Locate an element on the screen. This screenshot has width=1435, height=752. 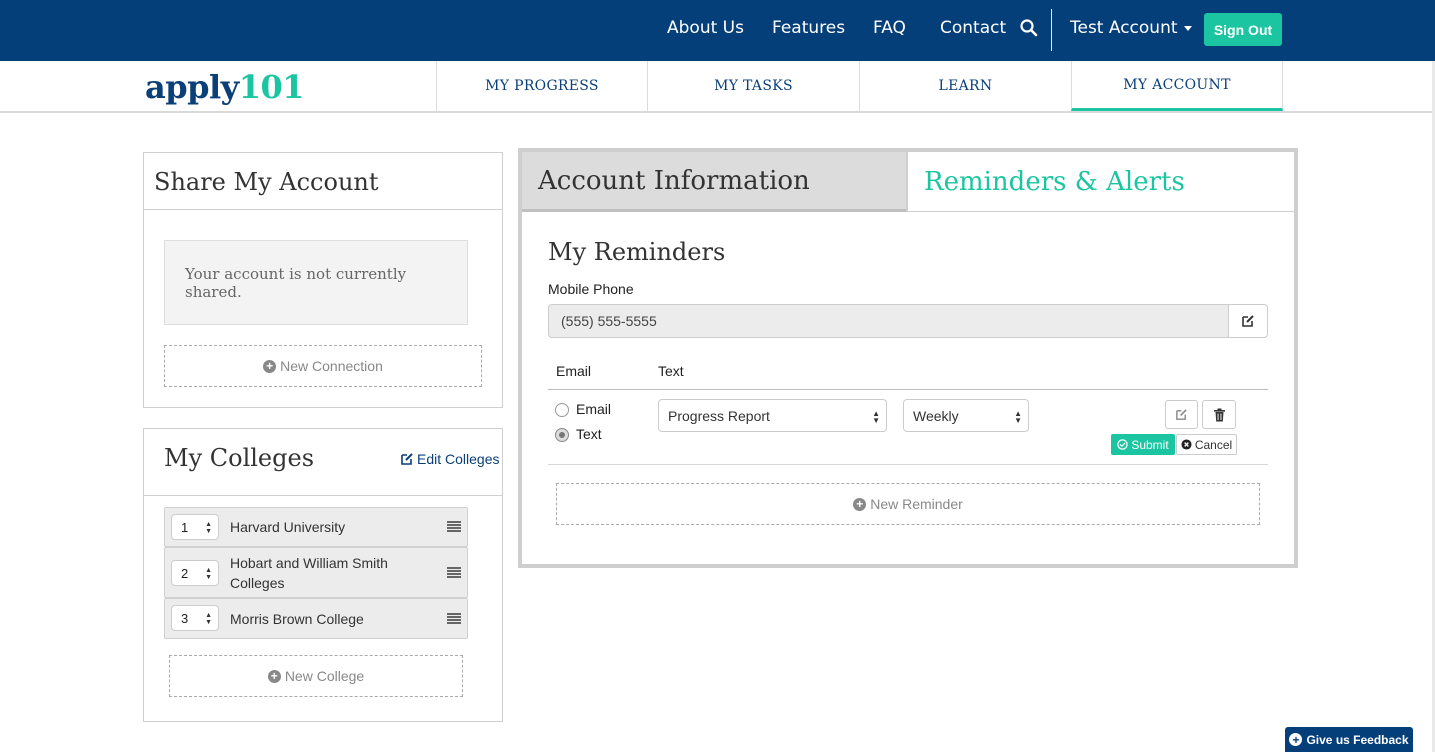
trash-icon is located at coordinates (1219, 414).